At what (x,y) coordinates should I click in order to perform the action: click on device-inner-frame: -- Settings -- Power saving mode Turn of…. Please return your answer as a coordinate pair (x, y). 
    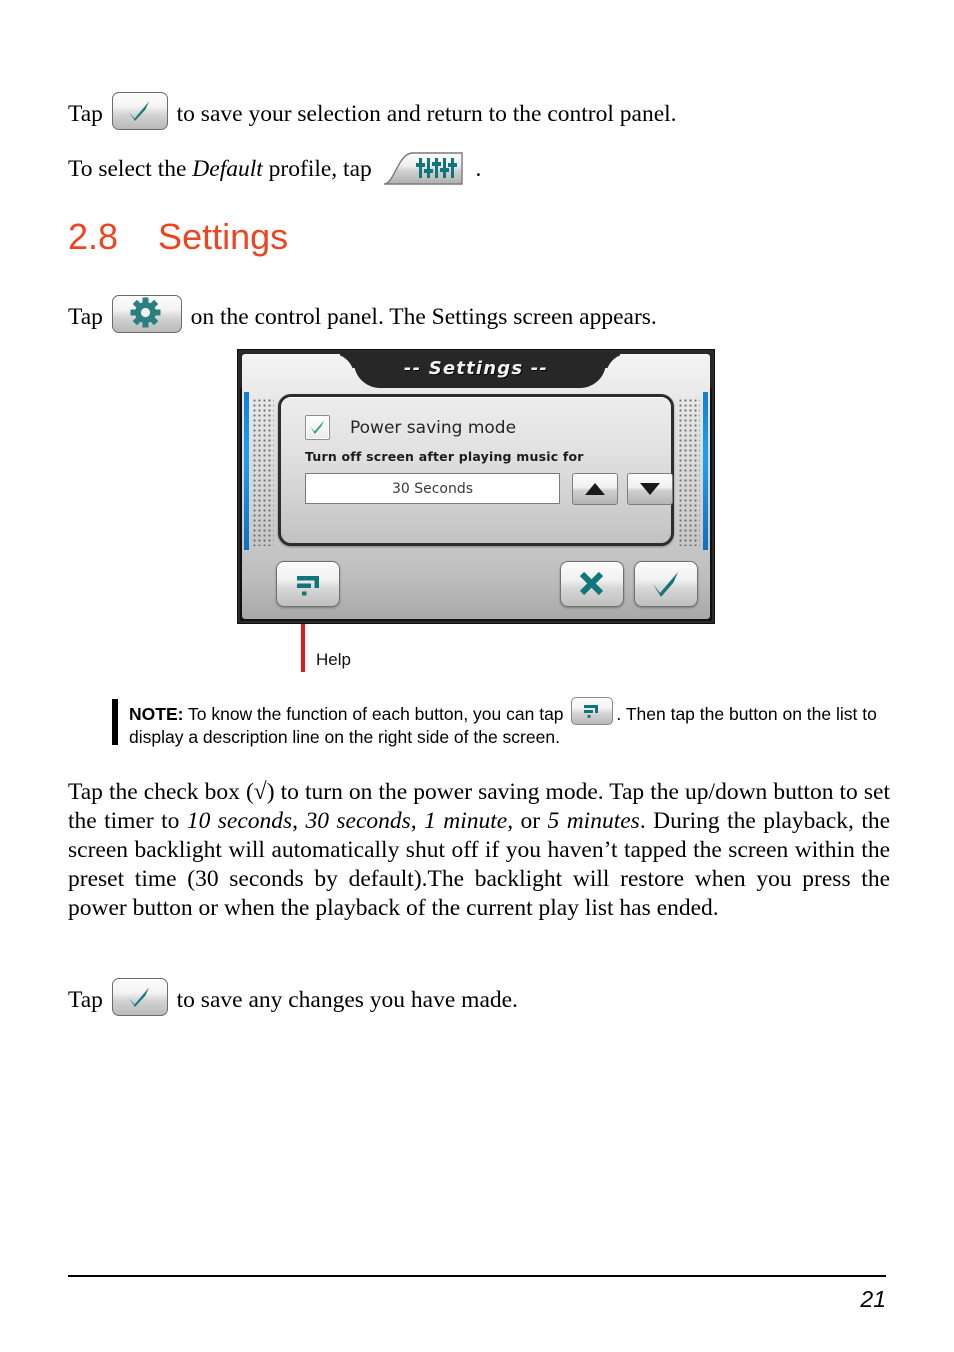
    Looking at the image, I should click on (476, 486).